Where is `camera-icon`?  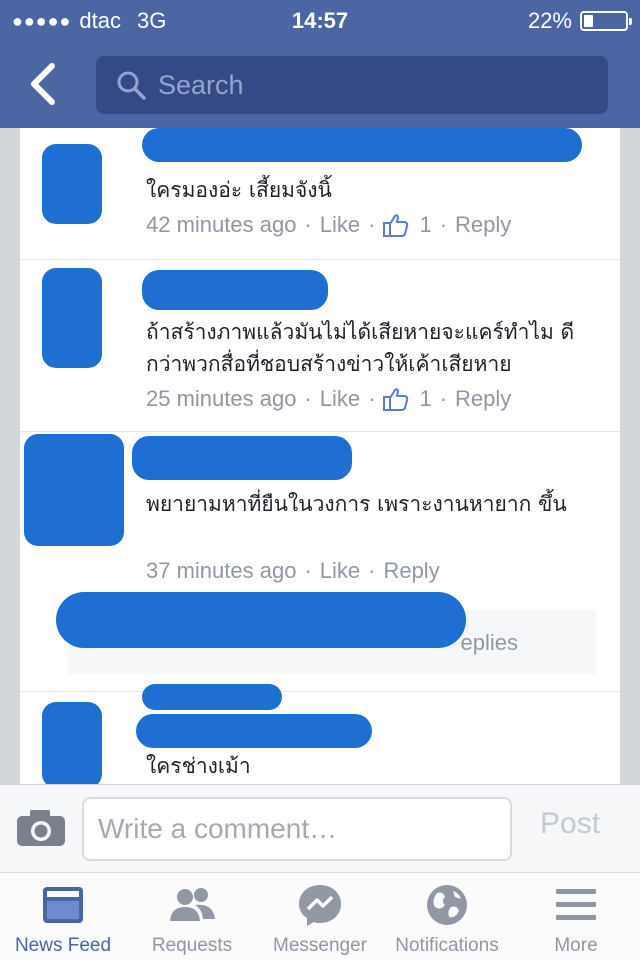 camera-icon is located at coordinates (41, 828).